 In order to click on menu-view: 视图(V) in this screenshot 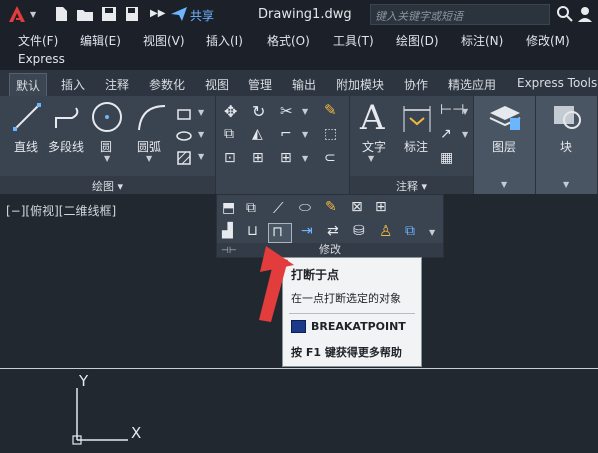, I will do `click(164, 40)`.